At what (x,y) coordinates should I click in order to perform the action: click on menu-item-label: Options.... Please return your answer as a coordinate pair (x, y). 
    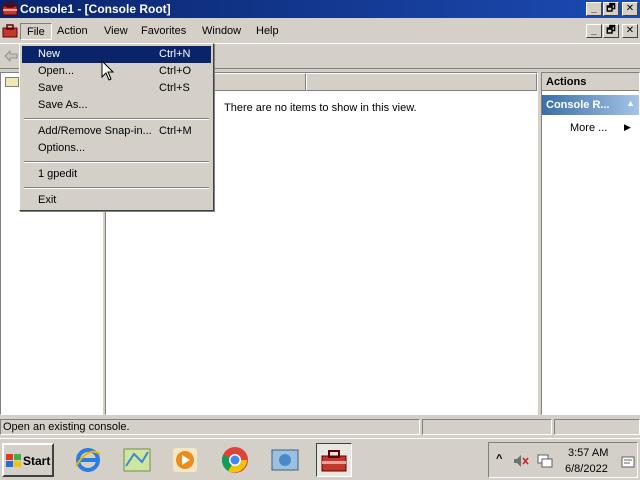
    Looking at the image, I should click on (62, 148).